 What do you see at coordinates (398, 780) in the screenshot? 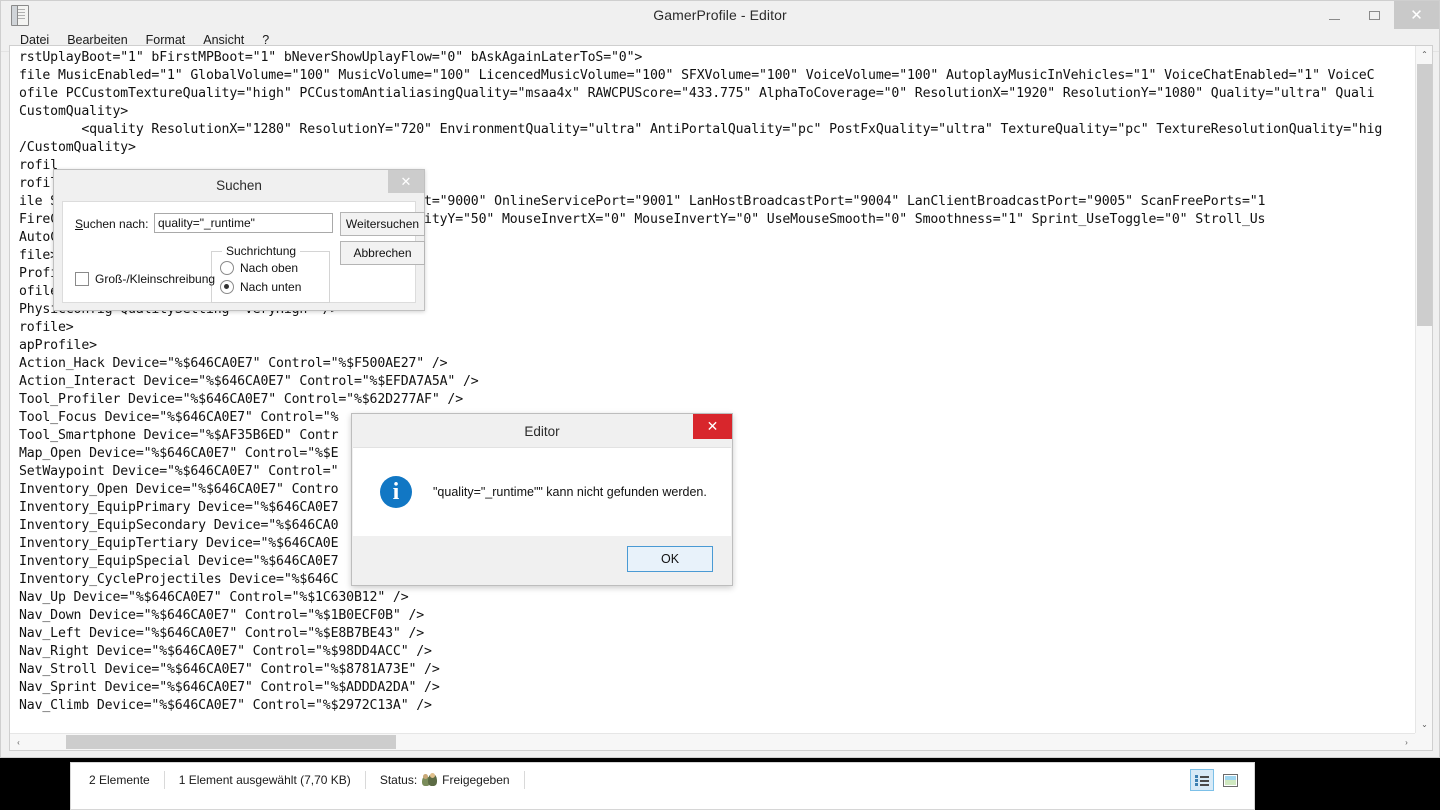
I see `status-label: Status:` at bounding box center [398, 780].